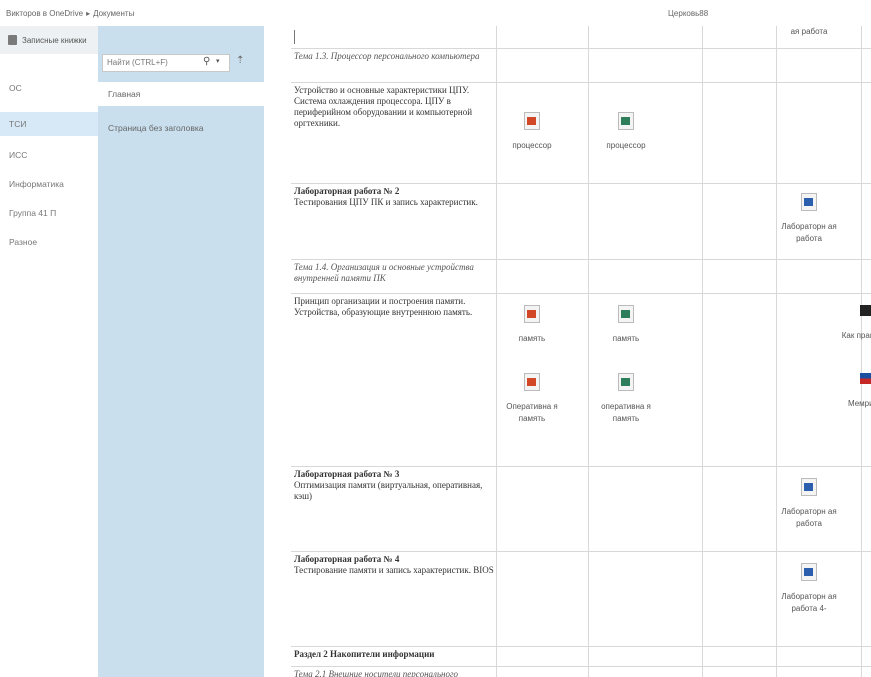  Describe the element at coordinates (376, 673) in the screenshot. I see `row-body: Тема 2.1 Внешние носители персонального` at that location.